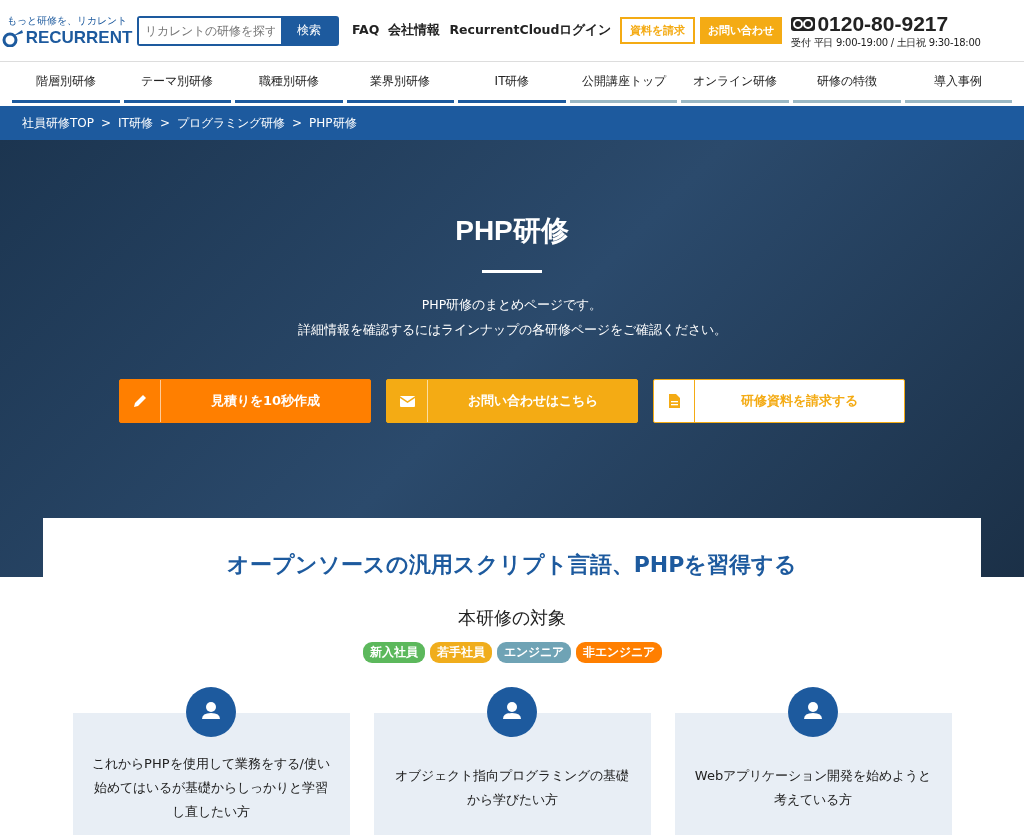 This screenshot has height=835, width=1024. What do you see at coordinates (618, 652) in the screenshot?
I see `audience-tag: 非エンジニア` at bounding box center [618, 652].